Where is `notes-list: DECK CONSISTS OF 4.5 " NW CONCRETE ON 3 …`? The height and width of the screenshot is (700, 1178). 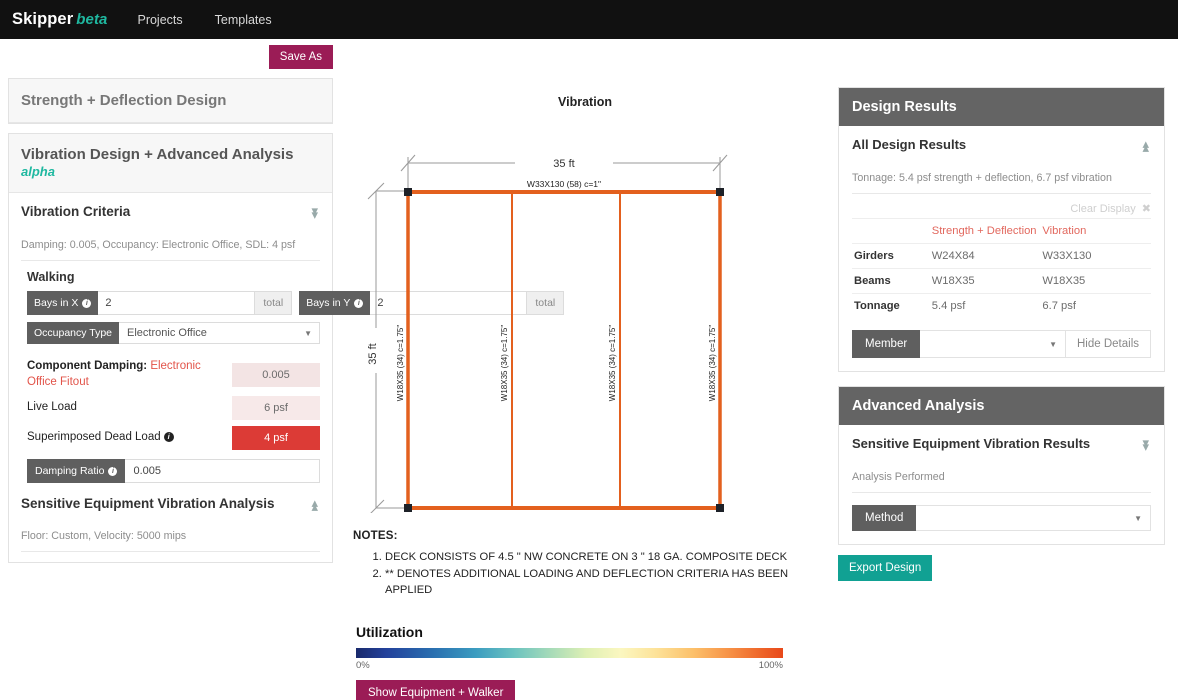
notes-list: DECK CONSISTS OF 4.5 " NW CONCRETE ON 3 … is located at coordinates (589, 574).